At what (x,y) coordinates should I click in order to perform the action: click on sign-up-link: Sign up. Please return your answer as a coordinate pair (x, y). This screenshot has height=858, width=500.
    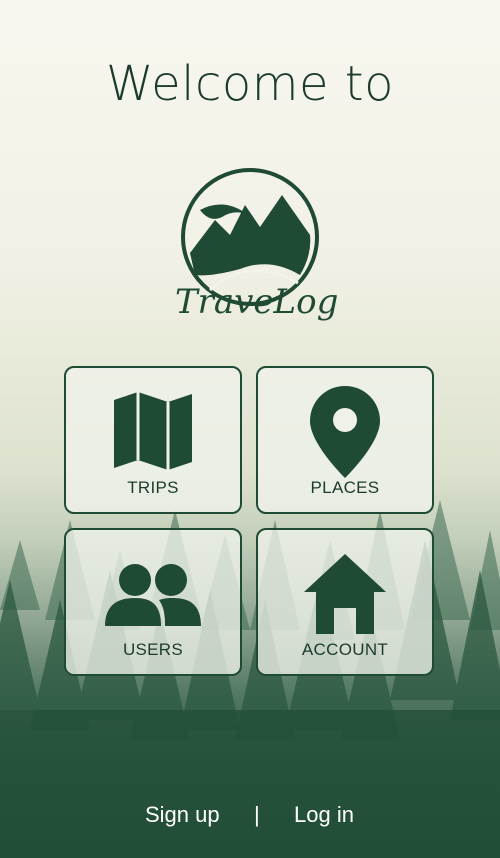
    Looking at the image, I should click on (182, 815).